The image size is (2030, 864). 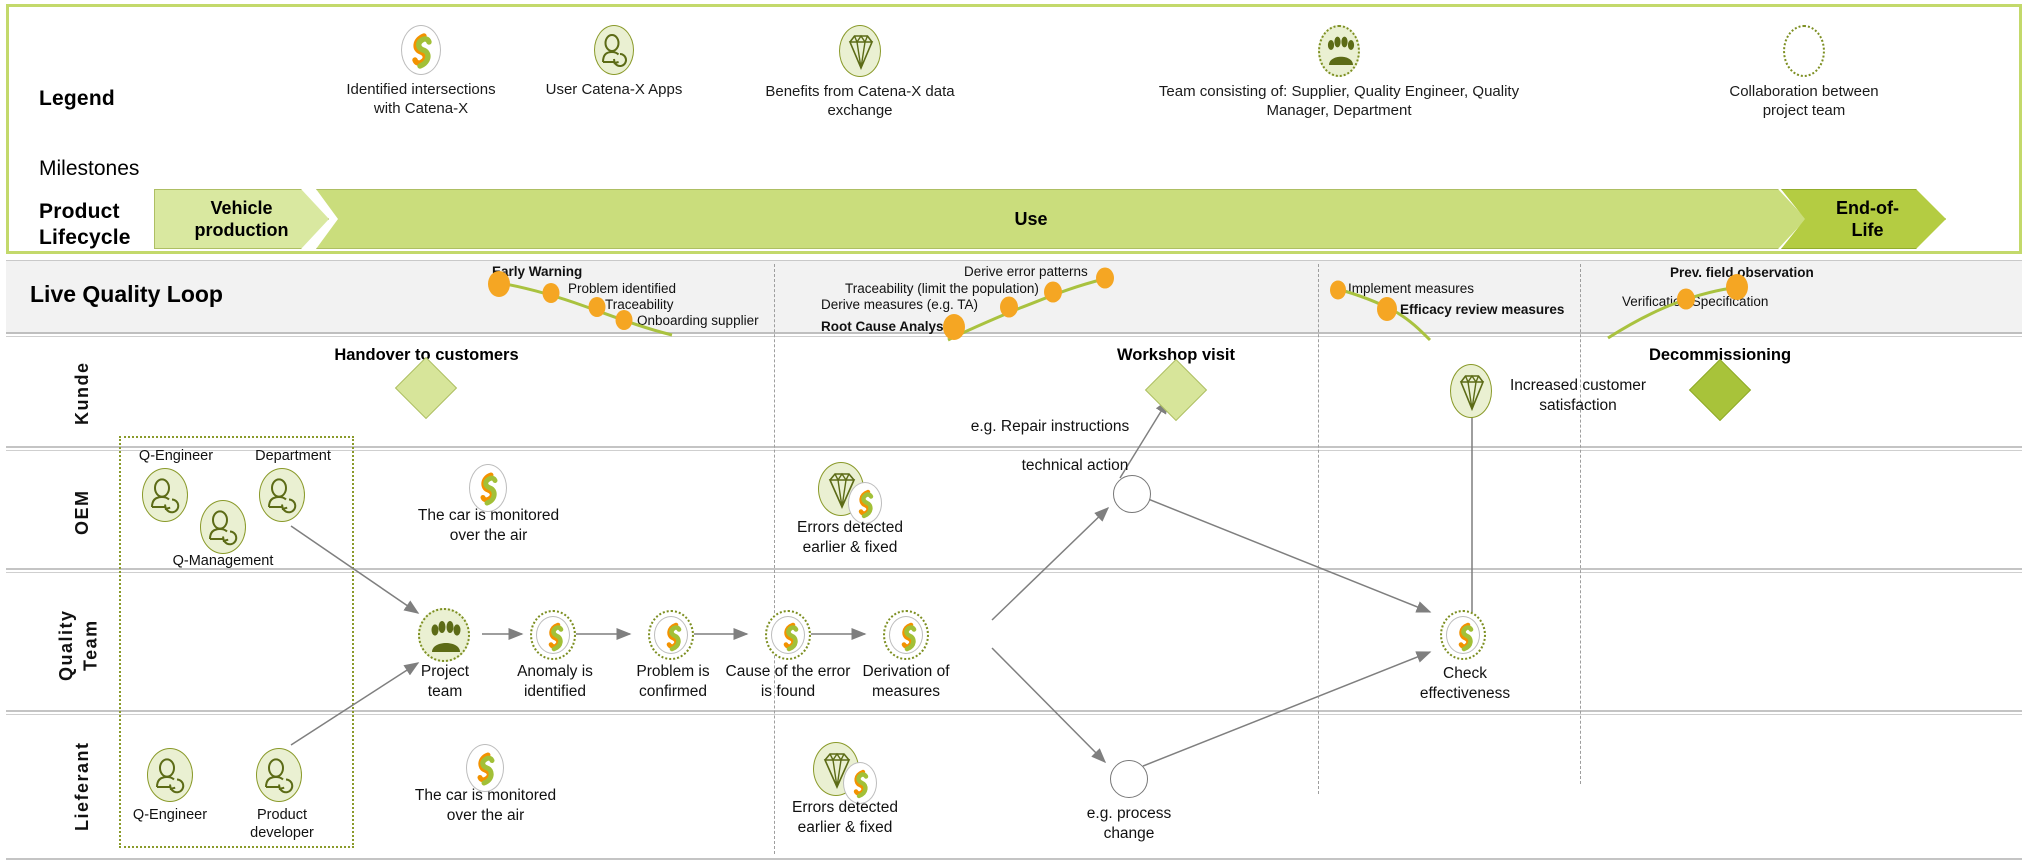 I want to click on legend-caption-line1: User Catena-X Apps, so click(x=614, y=89).